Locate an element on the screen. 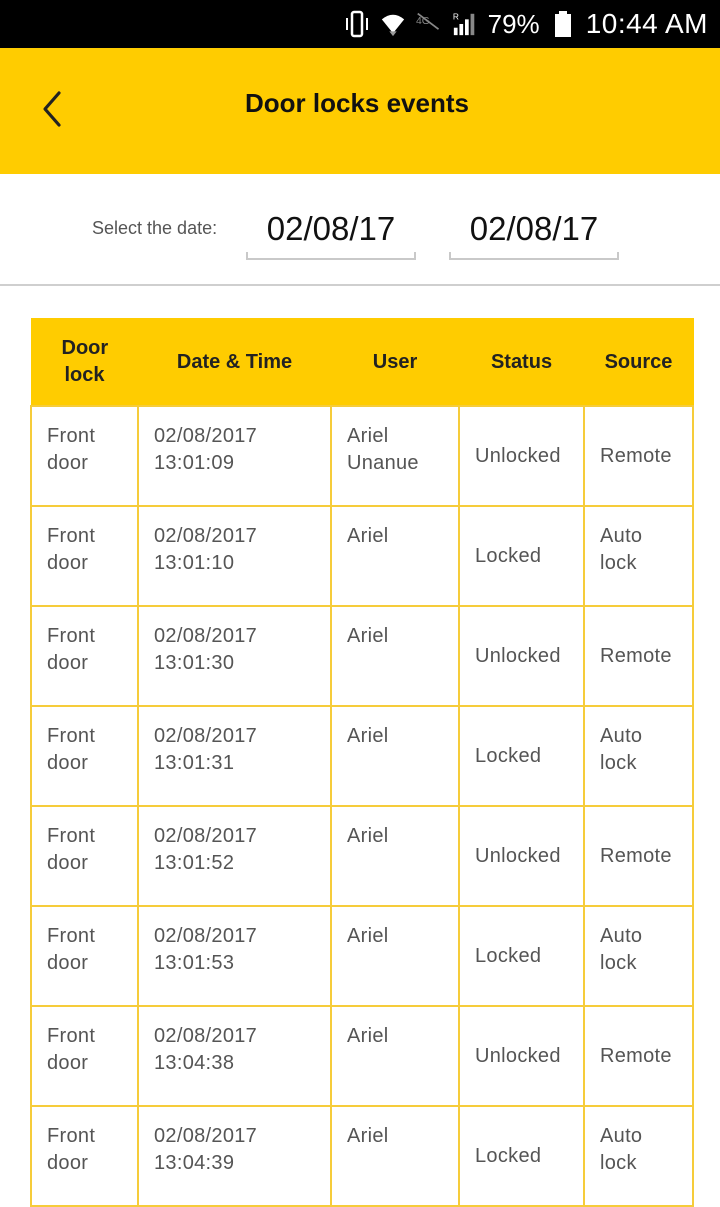 The height and width of the screenshot is (1207, 720). datetime-cell: 02/08/2017 13:01:10 is located at coordinates (234, 556).